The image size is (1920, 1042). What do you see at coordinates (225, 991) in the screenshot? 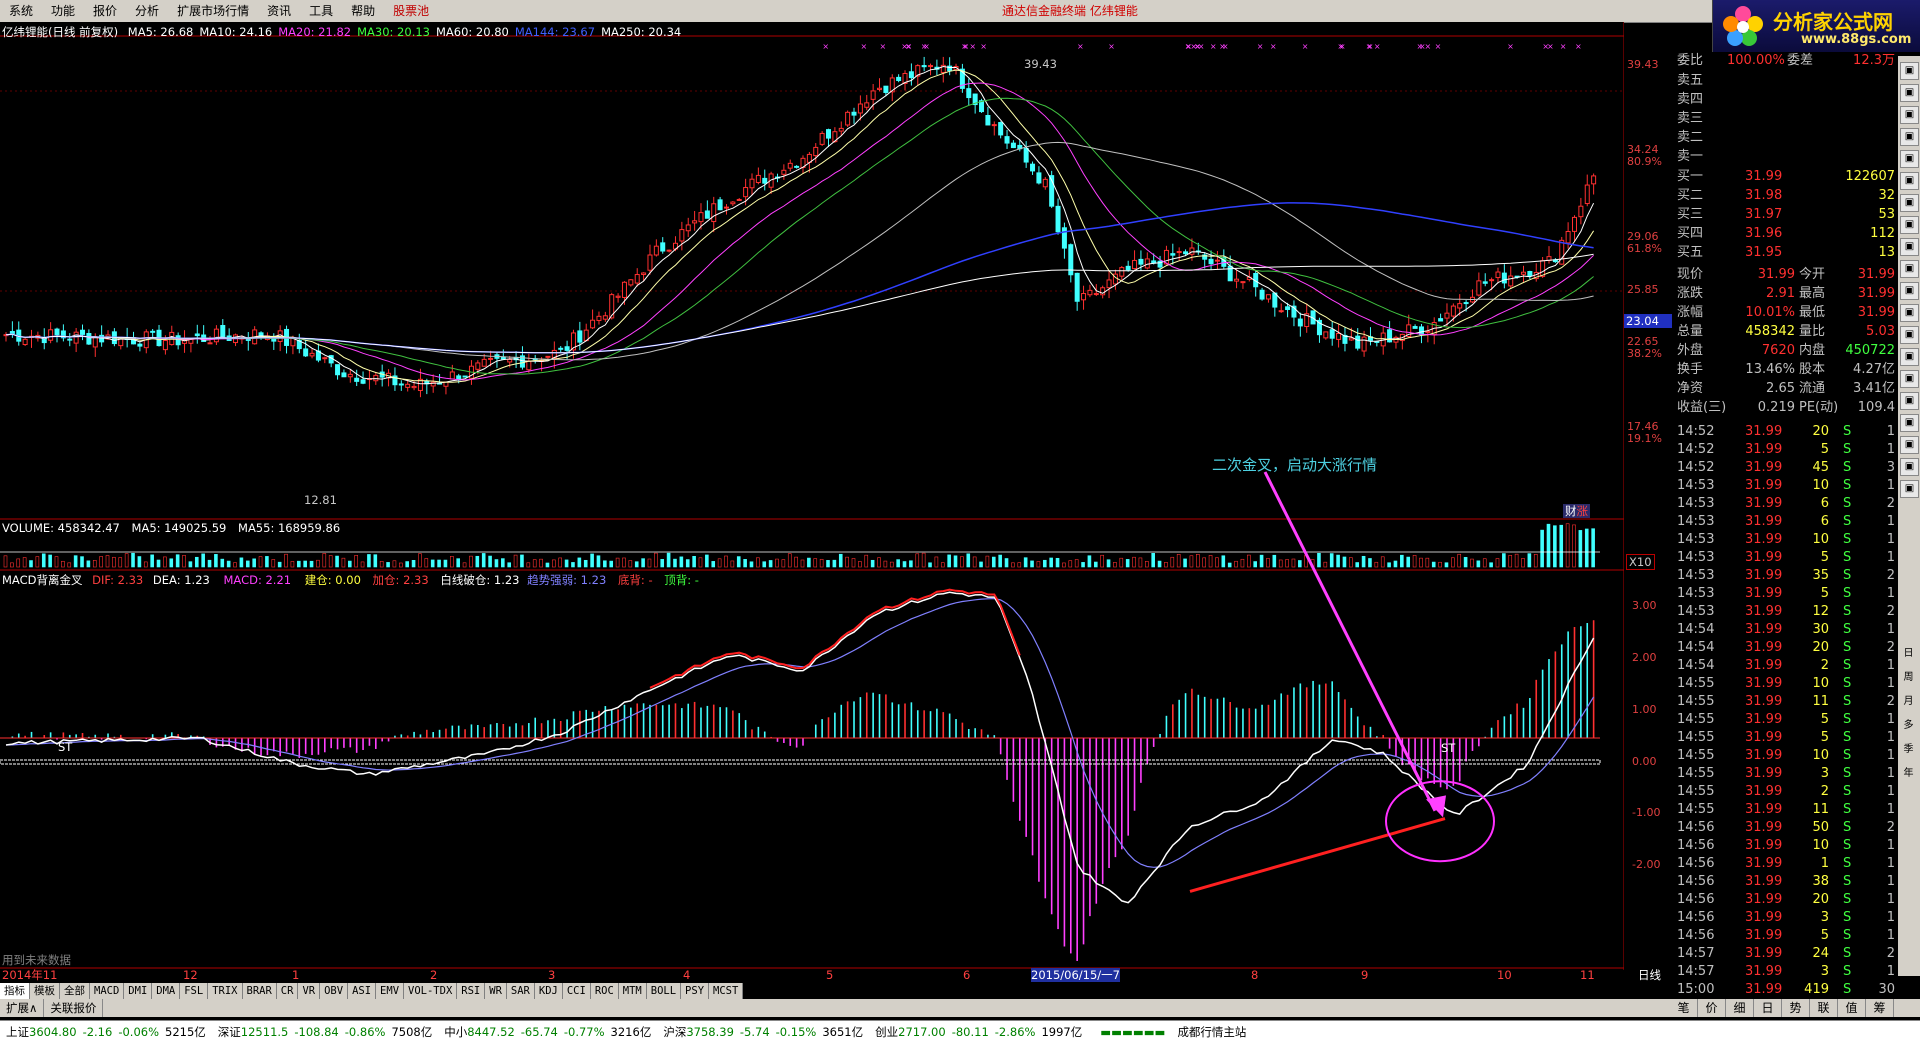
I see `indicator-tab: TRIX` at bounding box center [225, 991].